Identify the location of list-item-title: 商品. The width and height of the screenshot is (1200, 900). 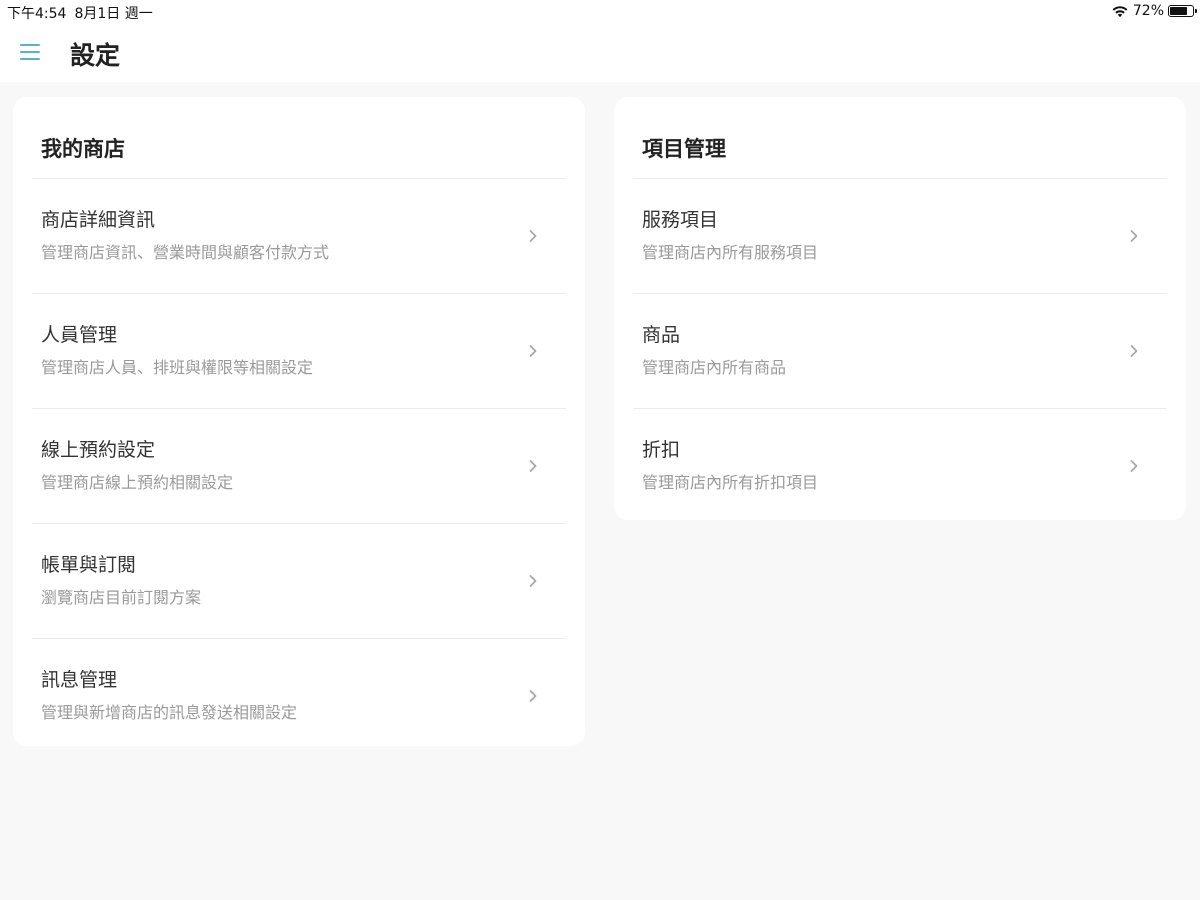
(661, 335).